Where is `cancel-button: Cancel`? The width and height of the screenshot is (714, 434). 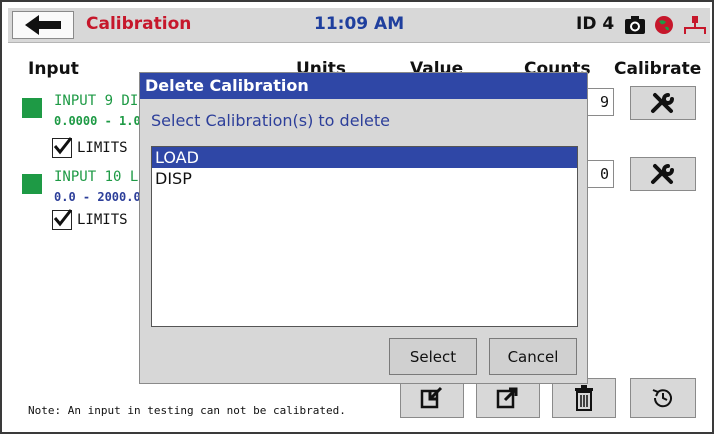 cancel-button: Cancel is located at coordinates (533, 356).